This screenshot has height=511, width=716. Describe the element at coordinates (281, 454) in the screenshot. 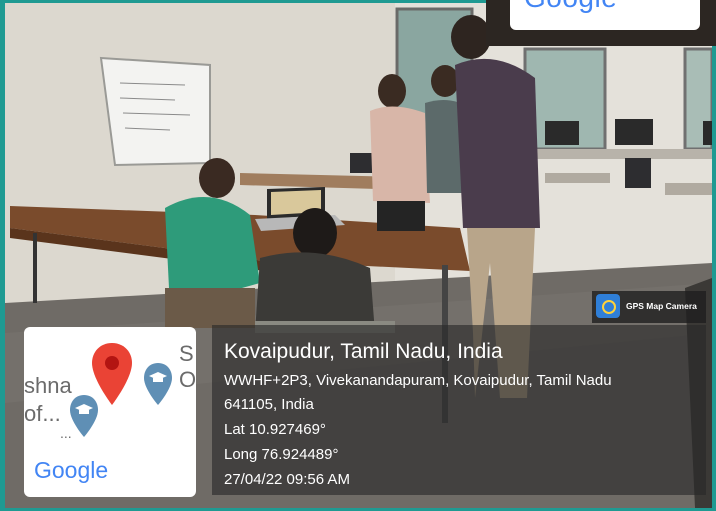

I see `longitude: Long 76.924489°` at that location.